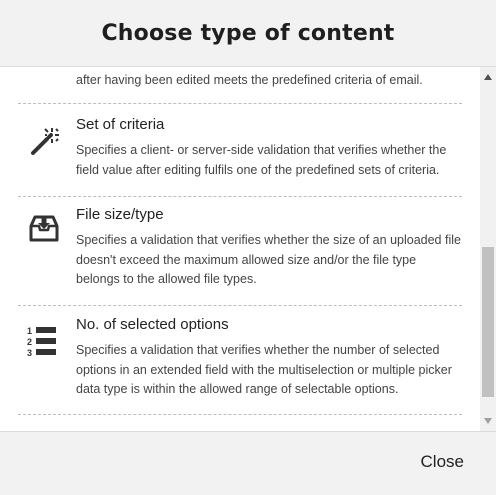 Image resolution: width=496 pixels, height=495 pixels. Describe the element at coordinates (488, 322) in the screenshot. I see `scrollbar-thumb` at that location.